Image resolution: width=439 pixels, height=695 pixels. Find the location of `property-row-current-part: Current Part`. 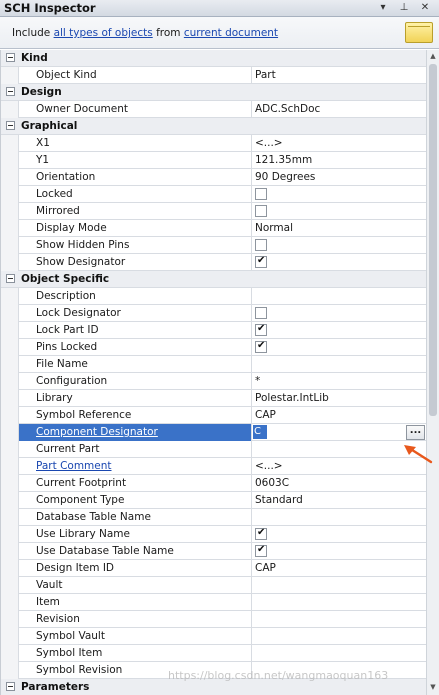

property-row-current-part: Current Part is located at coordinates (220, 449).